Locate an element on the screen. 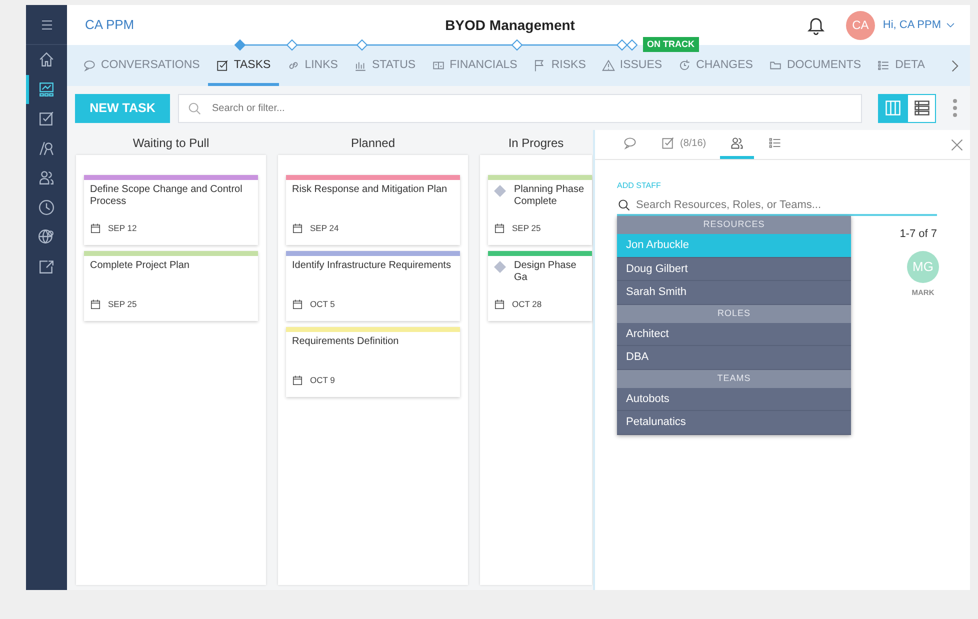  due-date: SEP 24 is located at coordinates (324, 228).